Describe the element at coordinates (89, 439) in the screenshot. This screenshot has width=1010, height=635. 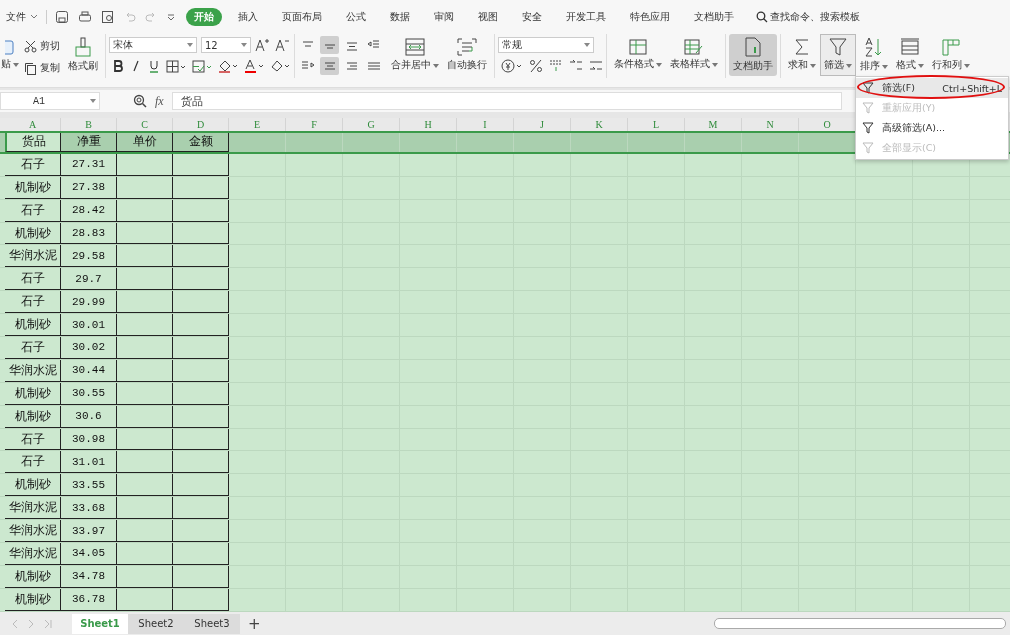
I see `table-cell: 30.98` at that location.